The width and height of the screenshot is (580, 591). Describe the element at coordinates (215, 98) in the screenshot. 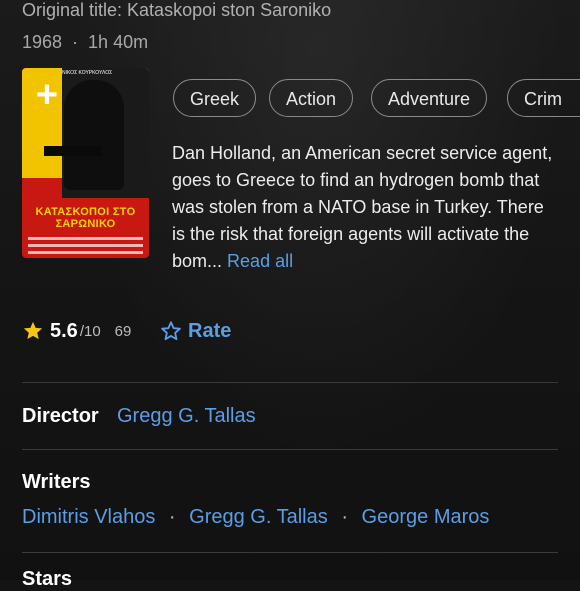

I see `genre-chip-greek: Greek` at that location.